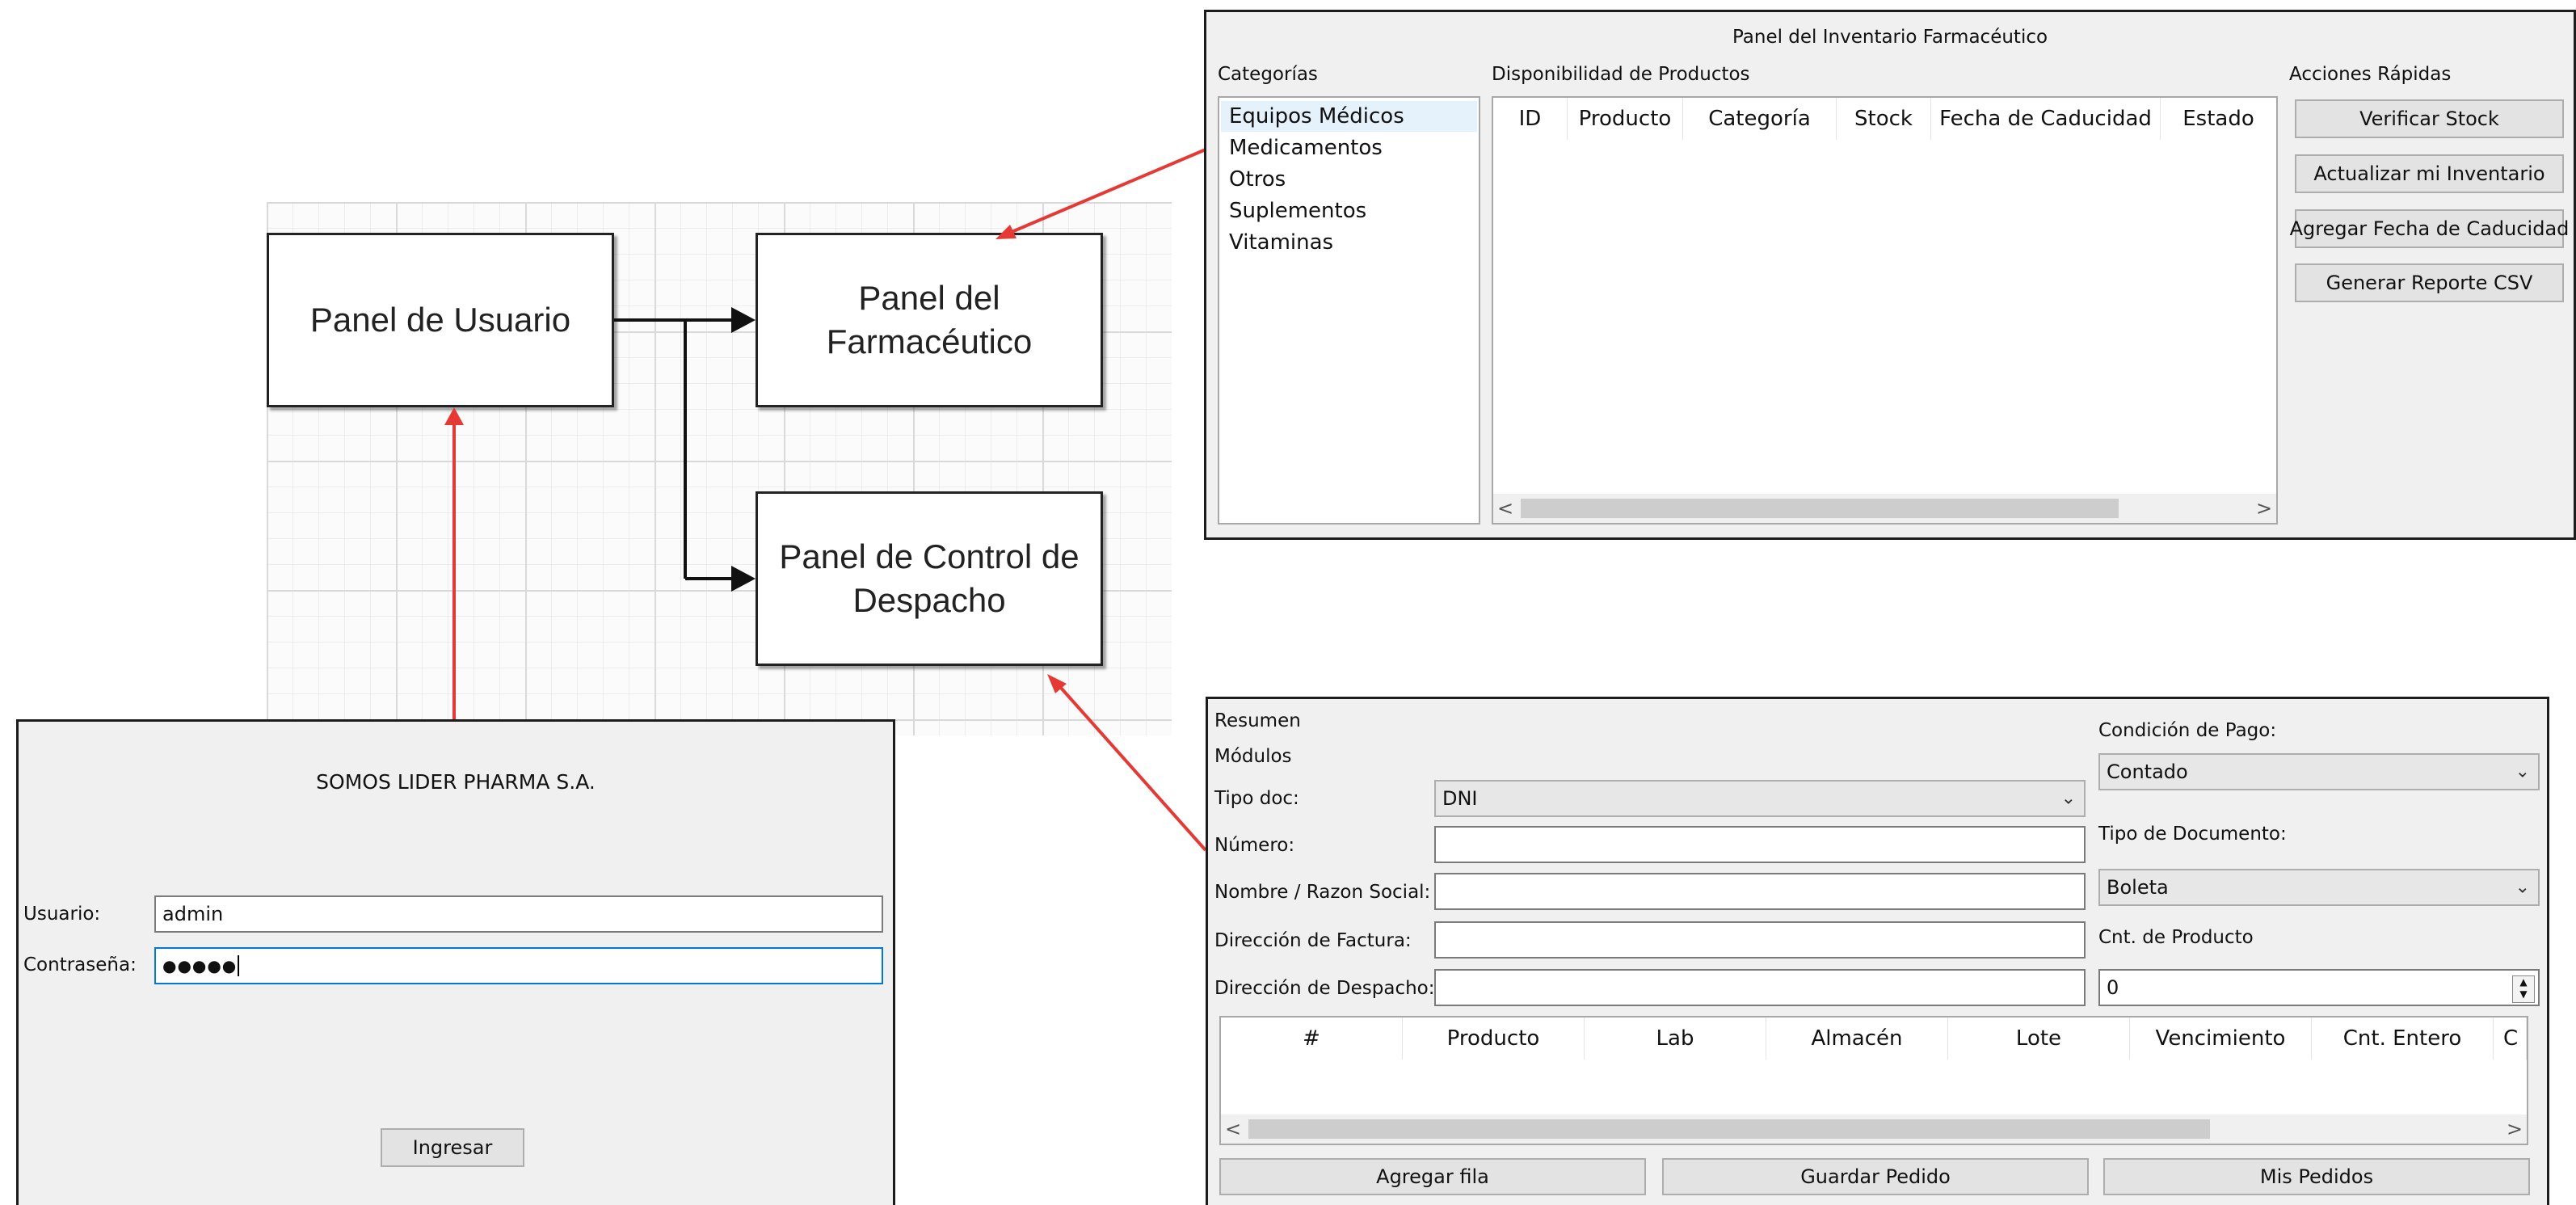 The image size is (2576, 1205). Describe the element at coordinates (1281, 243) in the screenshot. I see `category-item-vitaminas: Vitaminas` at that location.